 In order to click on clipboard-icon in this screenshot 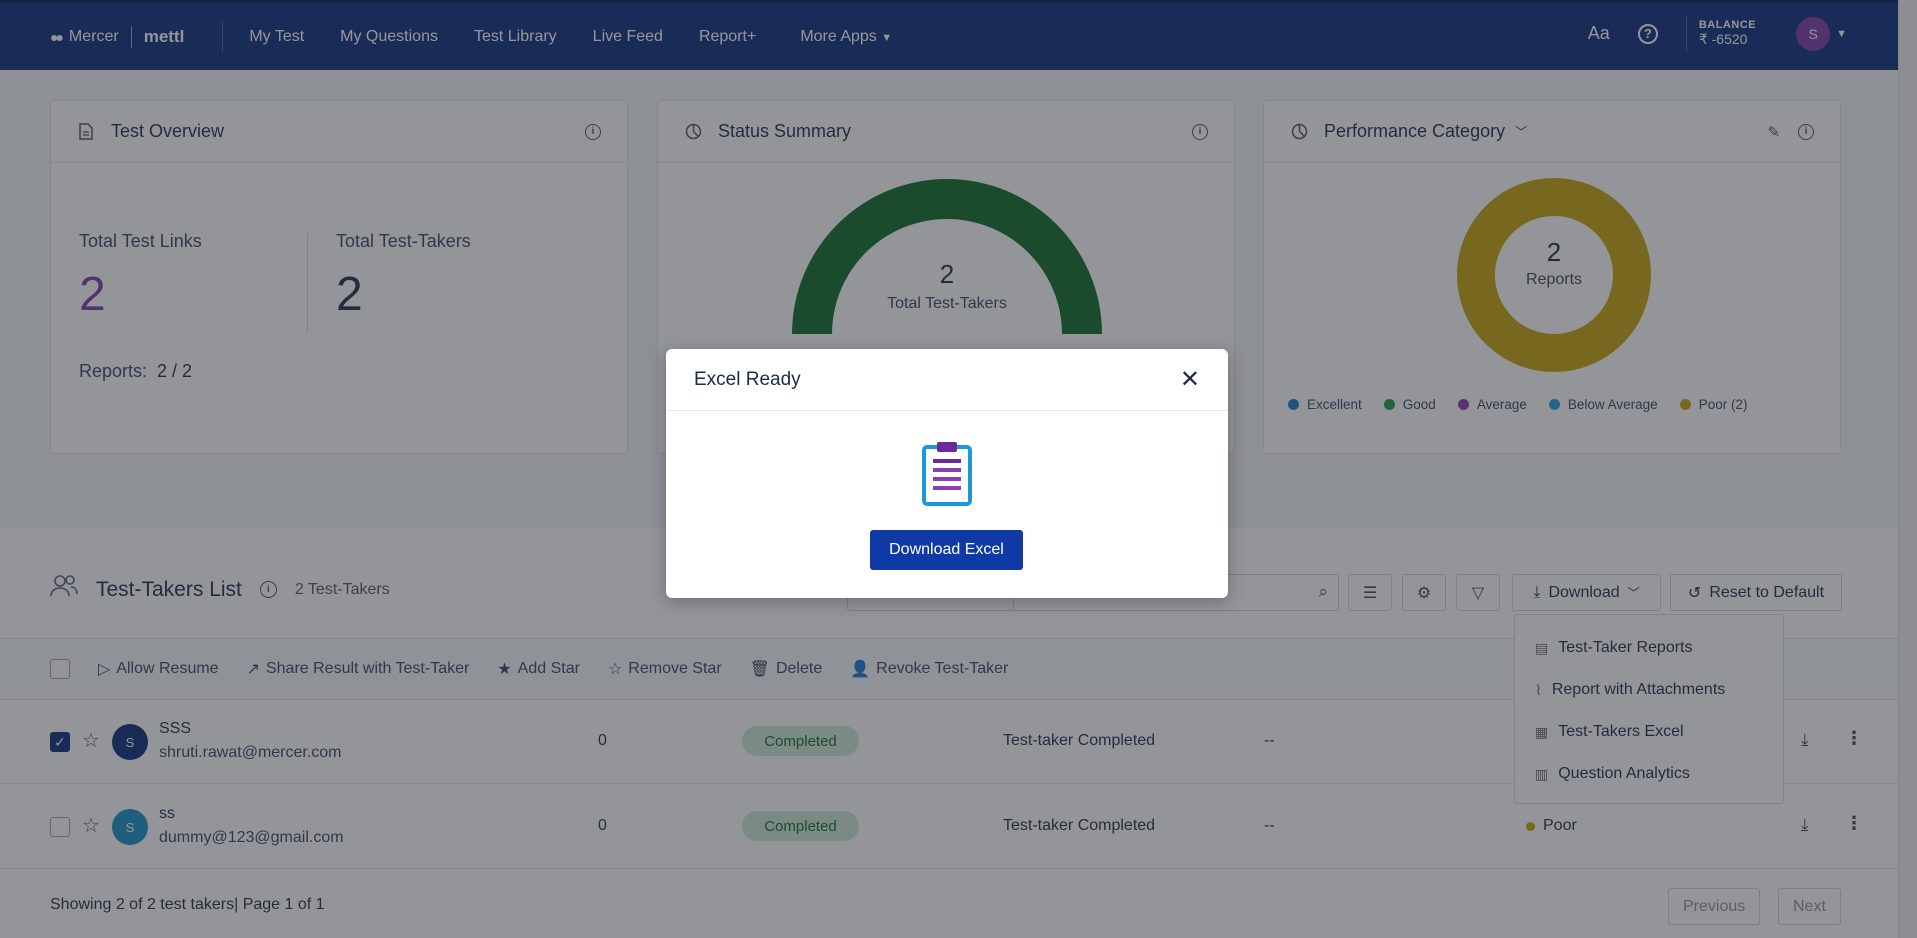, I will do `click(947, 474)`.